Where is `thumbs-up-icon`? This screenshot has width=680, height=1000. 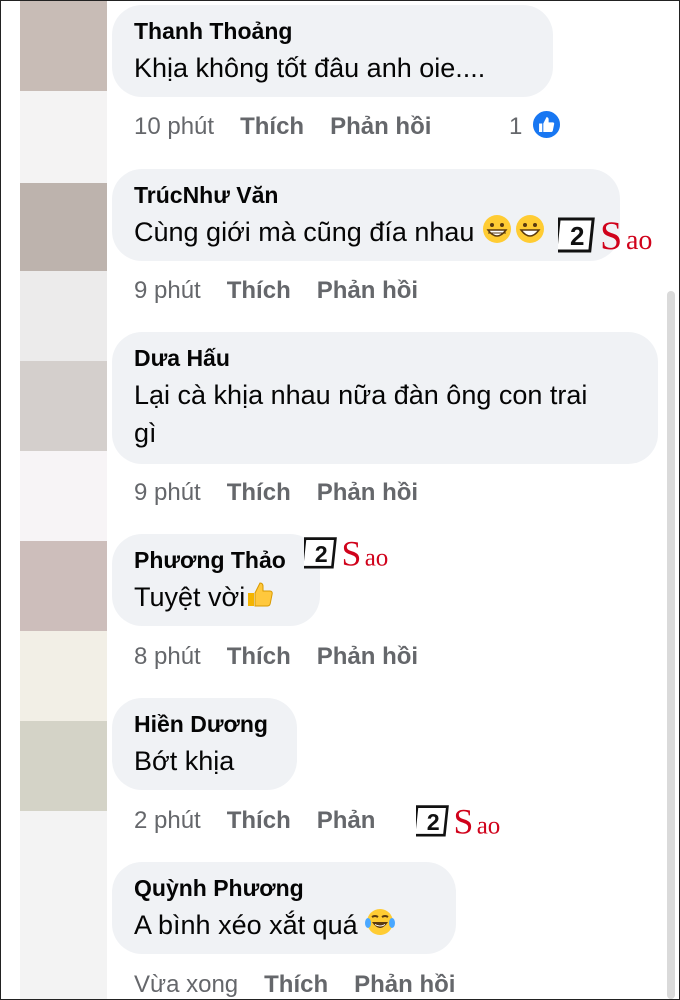
thumbs-up-icon is located at coordinates (546, 124).